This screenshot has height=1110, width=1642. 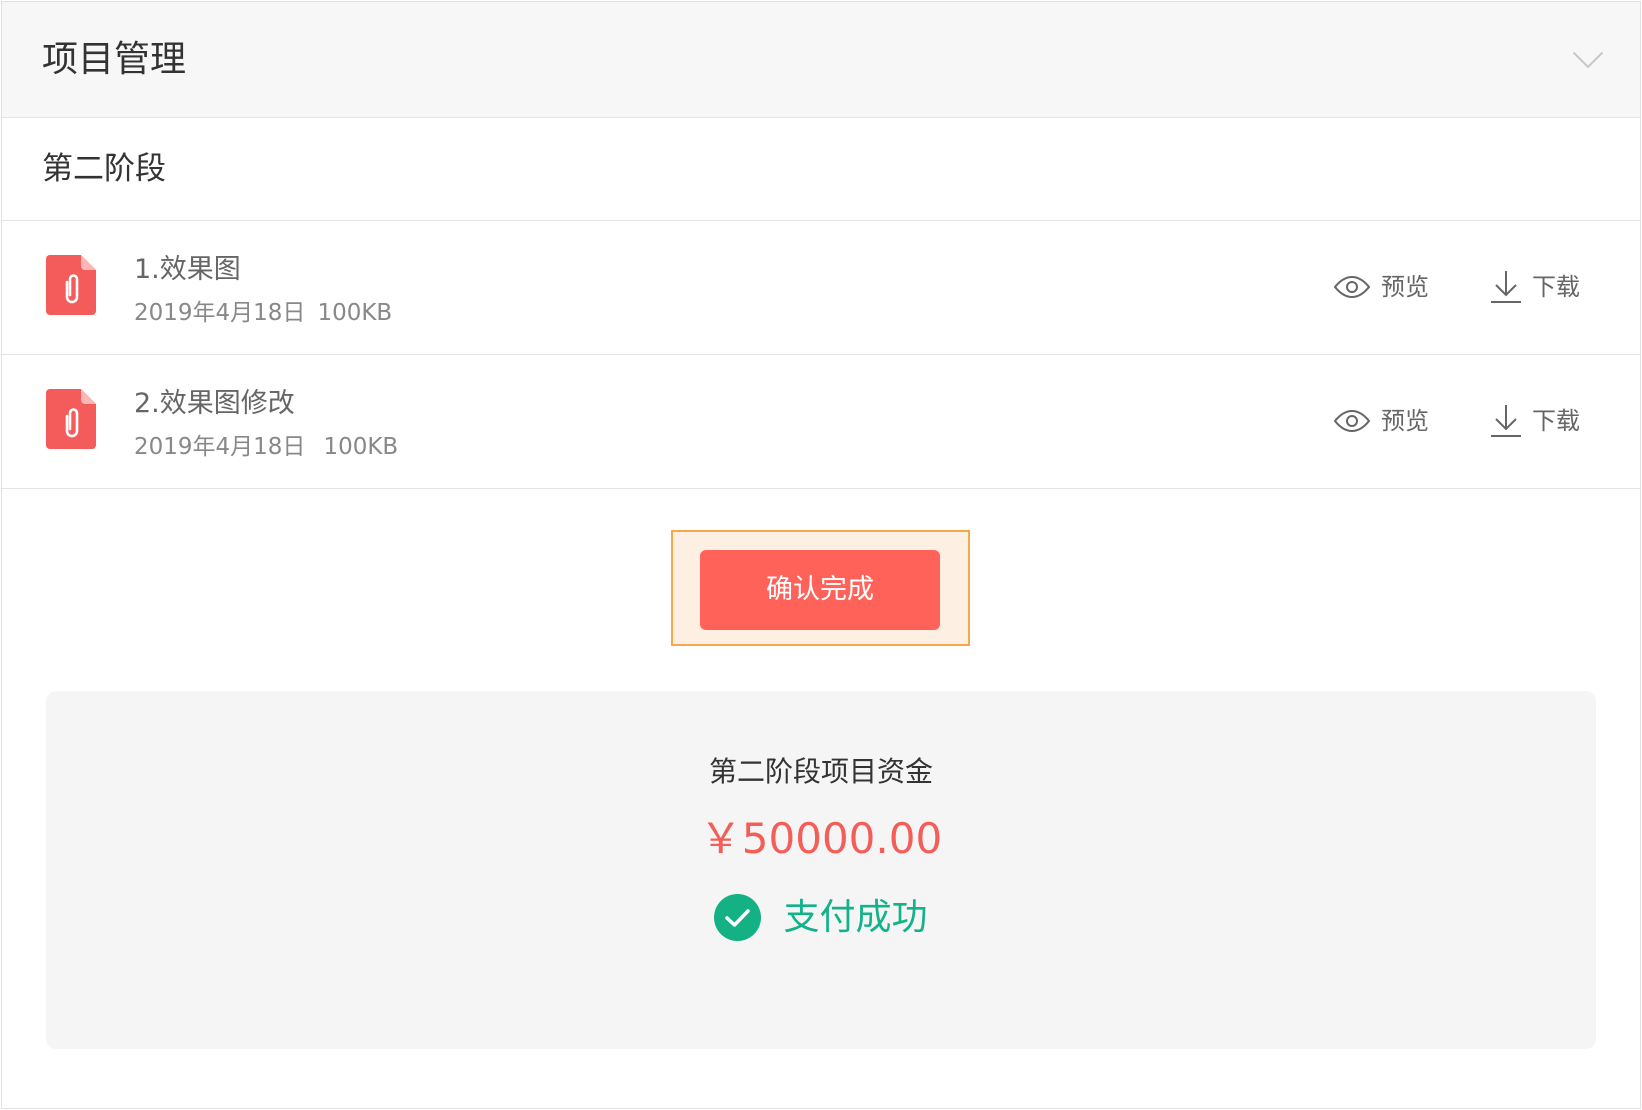 What do you see at coordinates (820, 771) in the screenshot?
I see `funding-title: 第二阶段项目资金` at bounding box center [820, 771].